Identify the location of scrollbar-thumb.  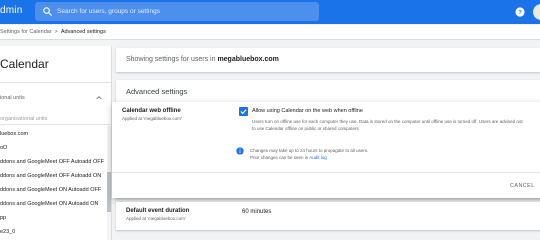
(109, 192).